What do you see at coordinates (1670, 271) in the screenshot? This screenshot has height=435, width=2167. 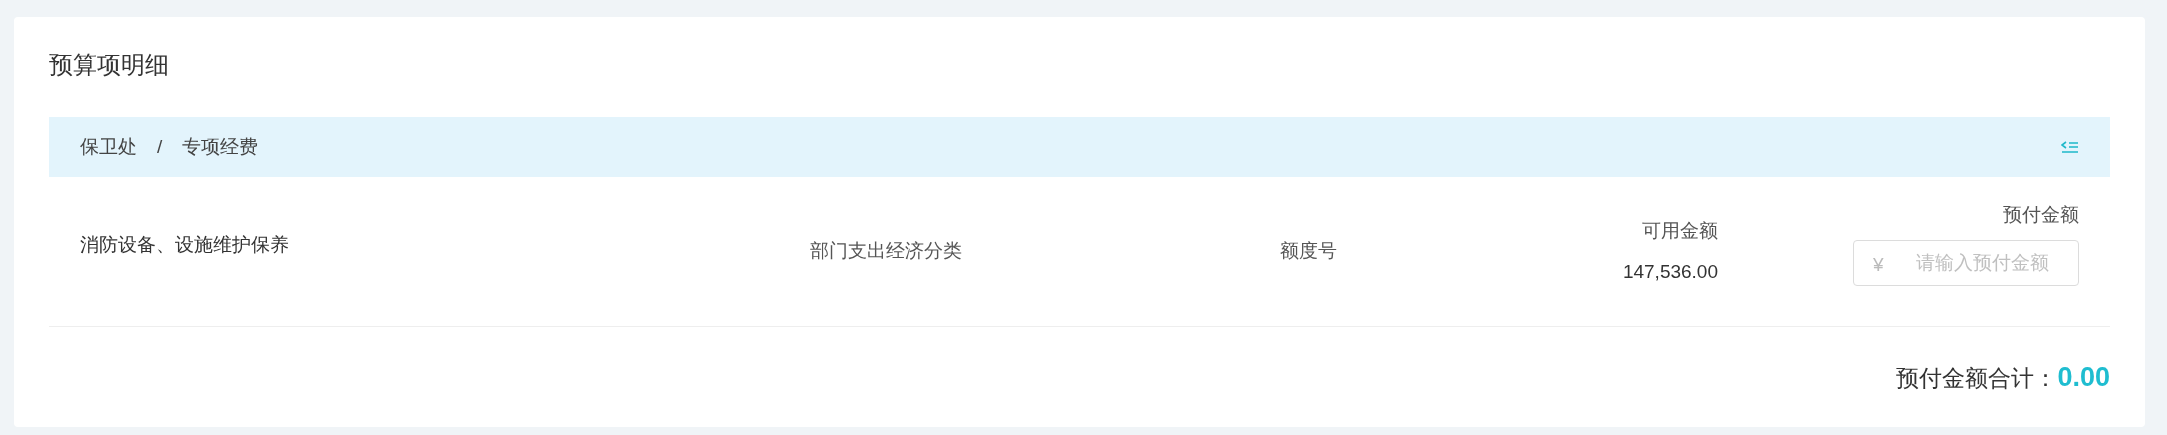 I see `available-amount: 147,536.00` at bounding box center [1670, 271].